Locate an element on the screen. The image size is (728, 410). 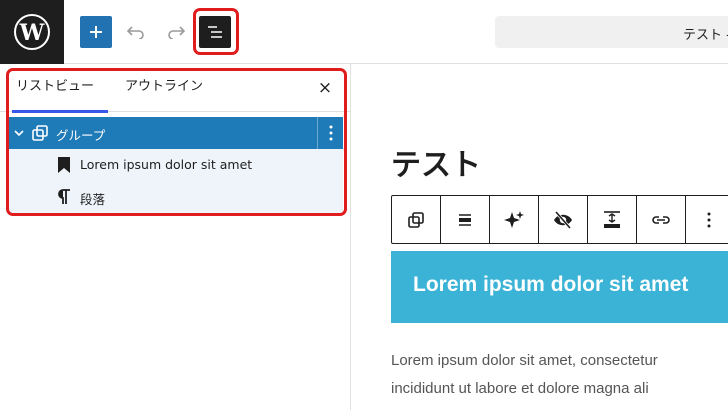
block-options-button is located at coordinates (707, 219).